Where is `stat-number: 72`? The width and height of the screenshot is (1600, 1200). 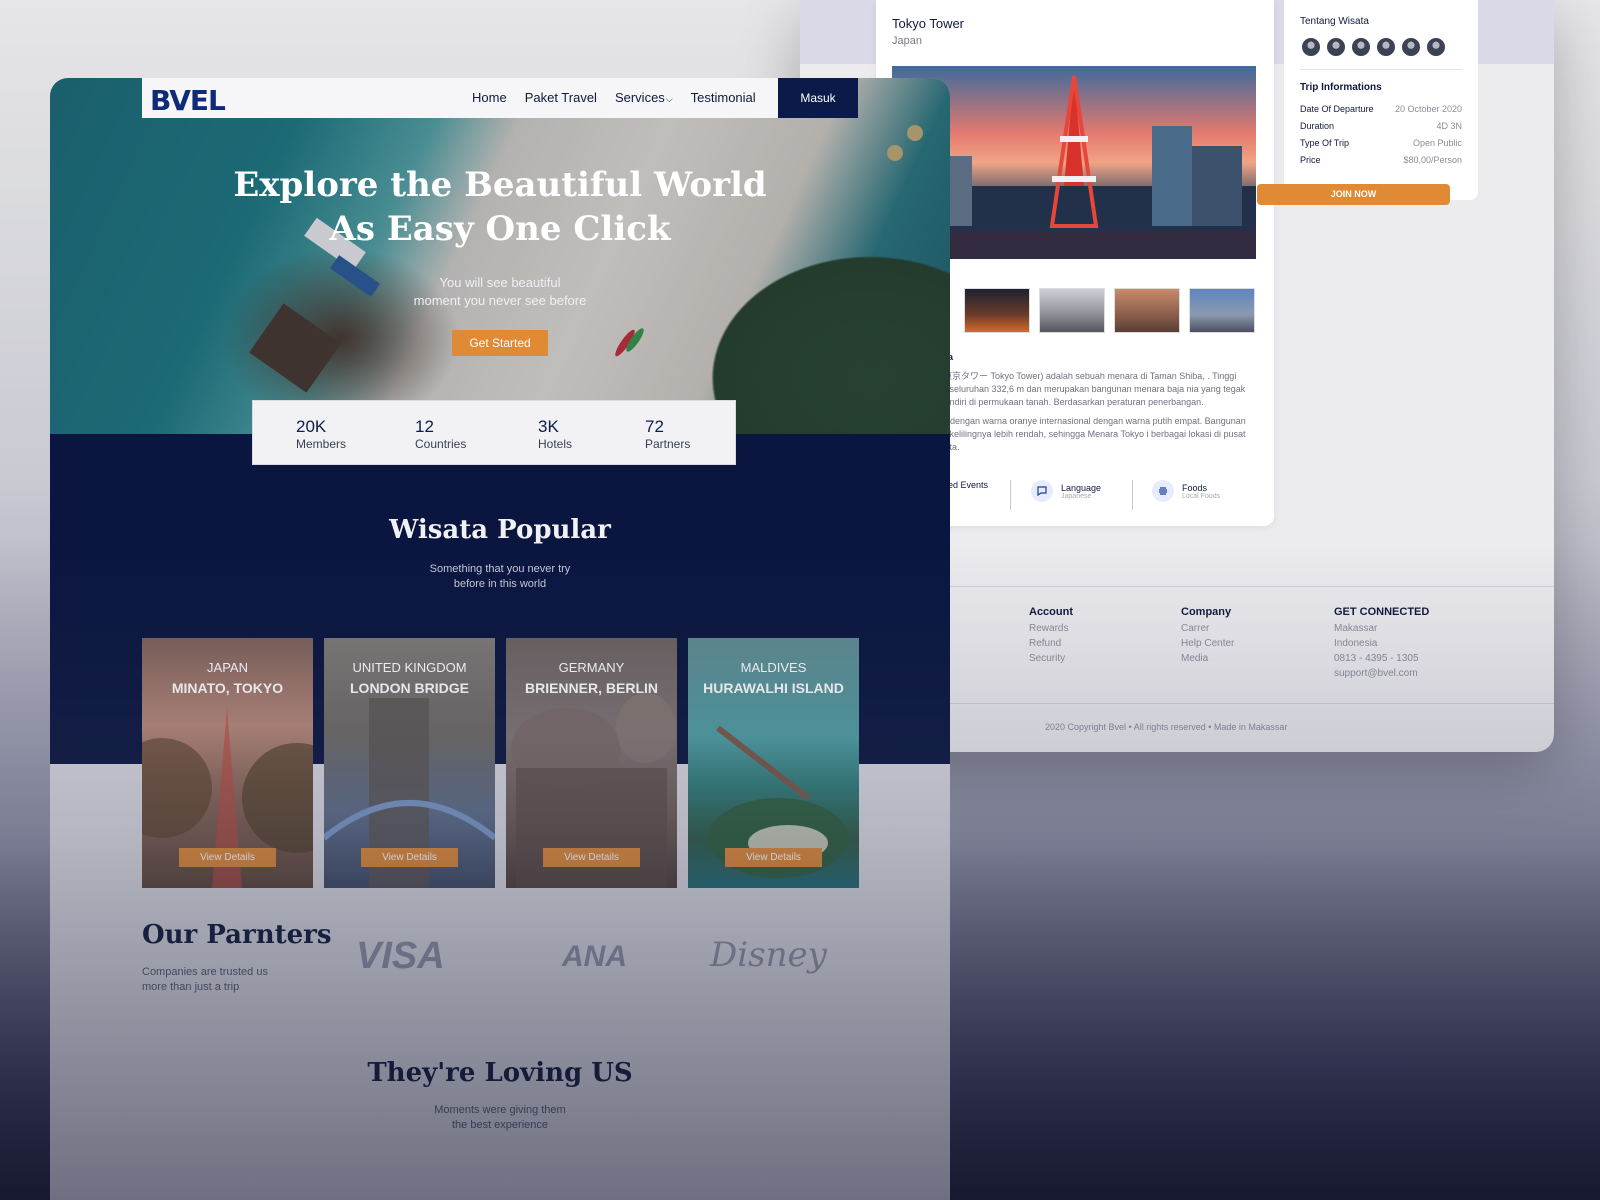
stat-number: 72 is located at coordinates (654, 426).